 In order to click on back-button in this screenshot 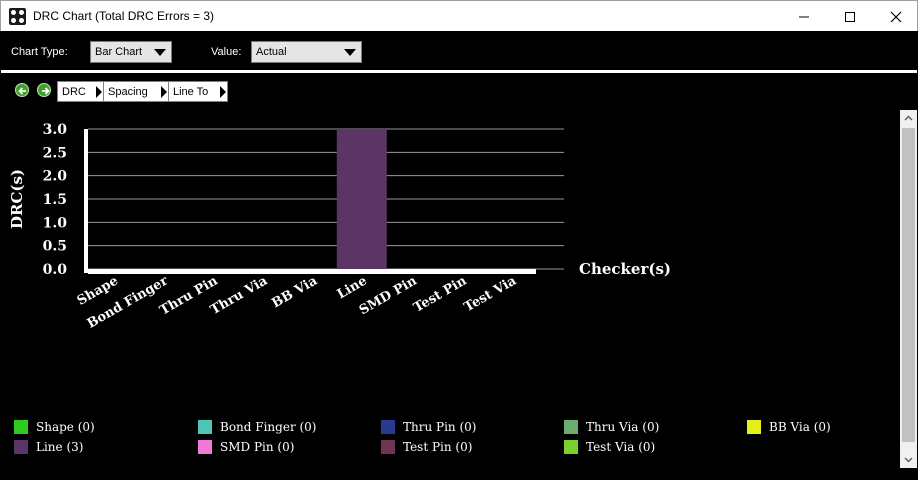, I will do `click(22, 90)`.